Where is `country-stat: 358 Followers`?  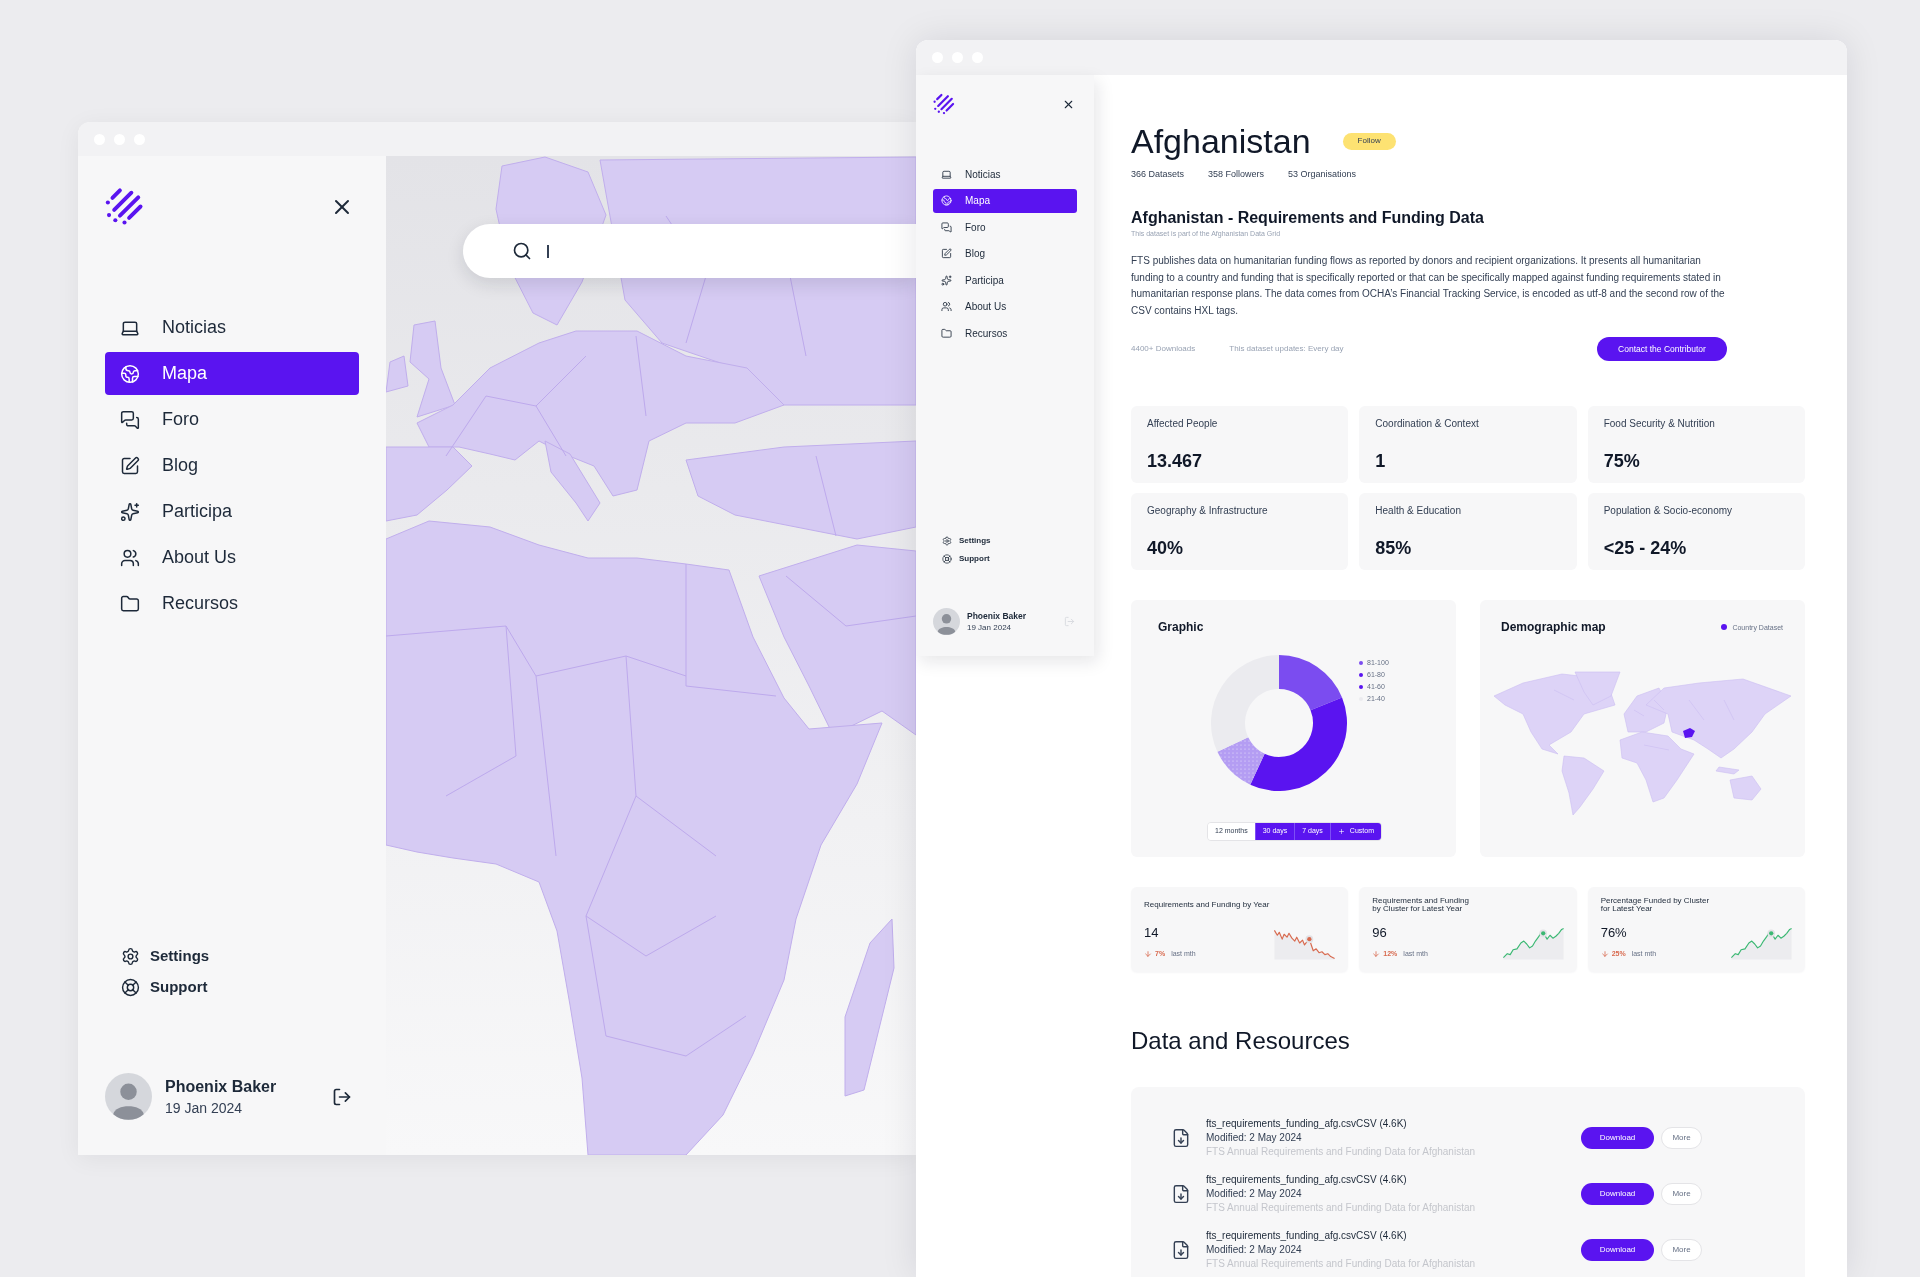 country-stat: 358 Followers is located at coordinates (1236, 174).